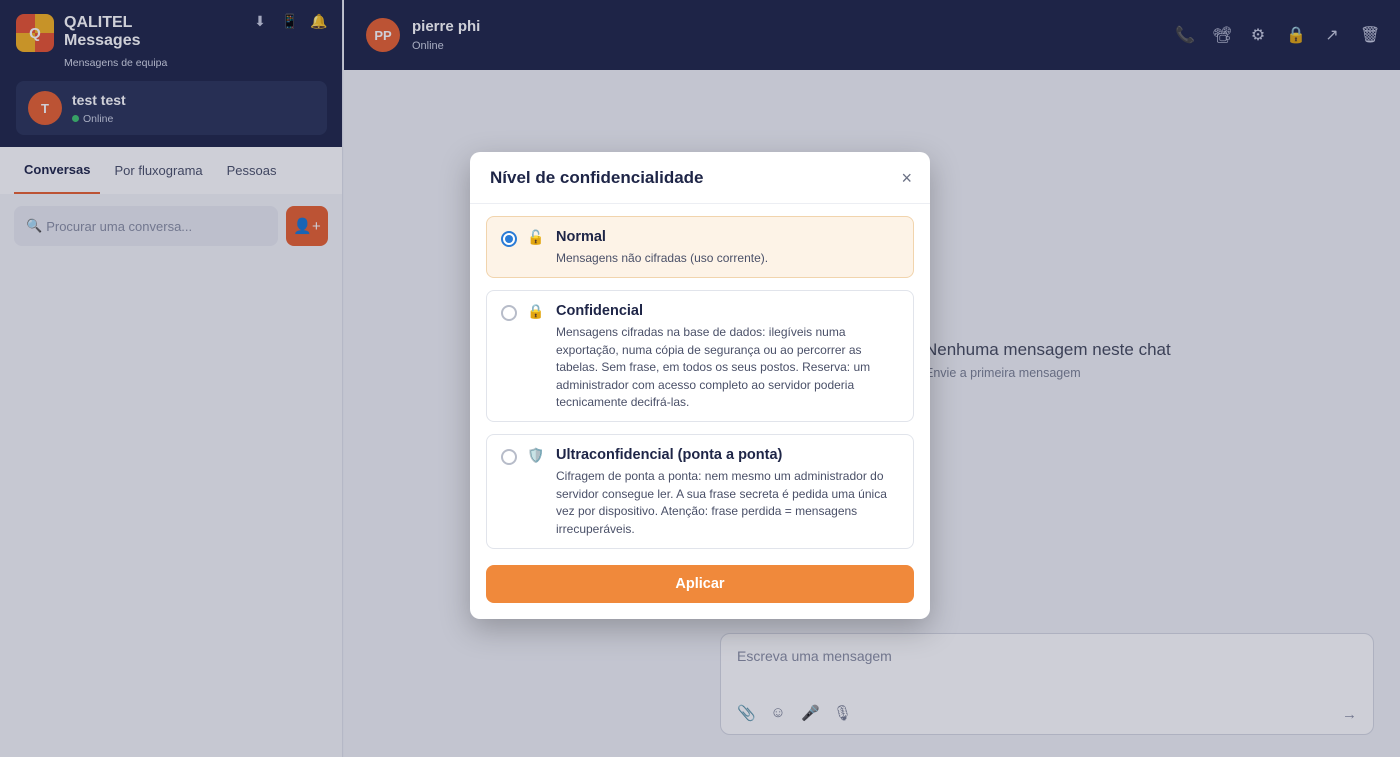 This screenshot has width=1400, height=757. What do you see at coordinates (536, 311) in the screenshot?
I see `lock-icon: 🔒` at bounding box center [536, 311].